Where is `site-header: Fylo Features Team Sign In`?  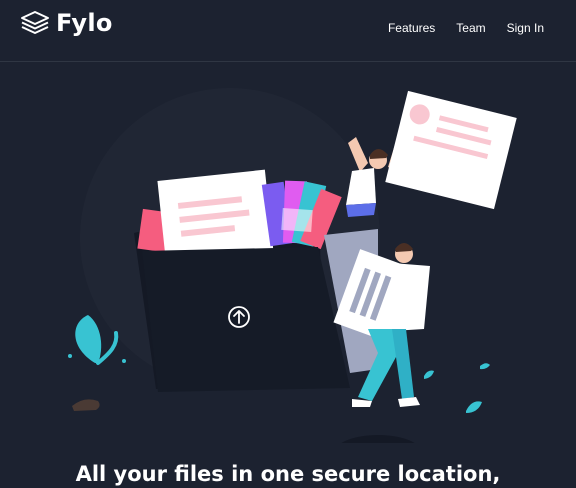
site-header: Fylo Features Team Sign In is located at coordinates (288, 31).